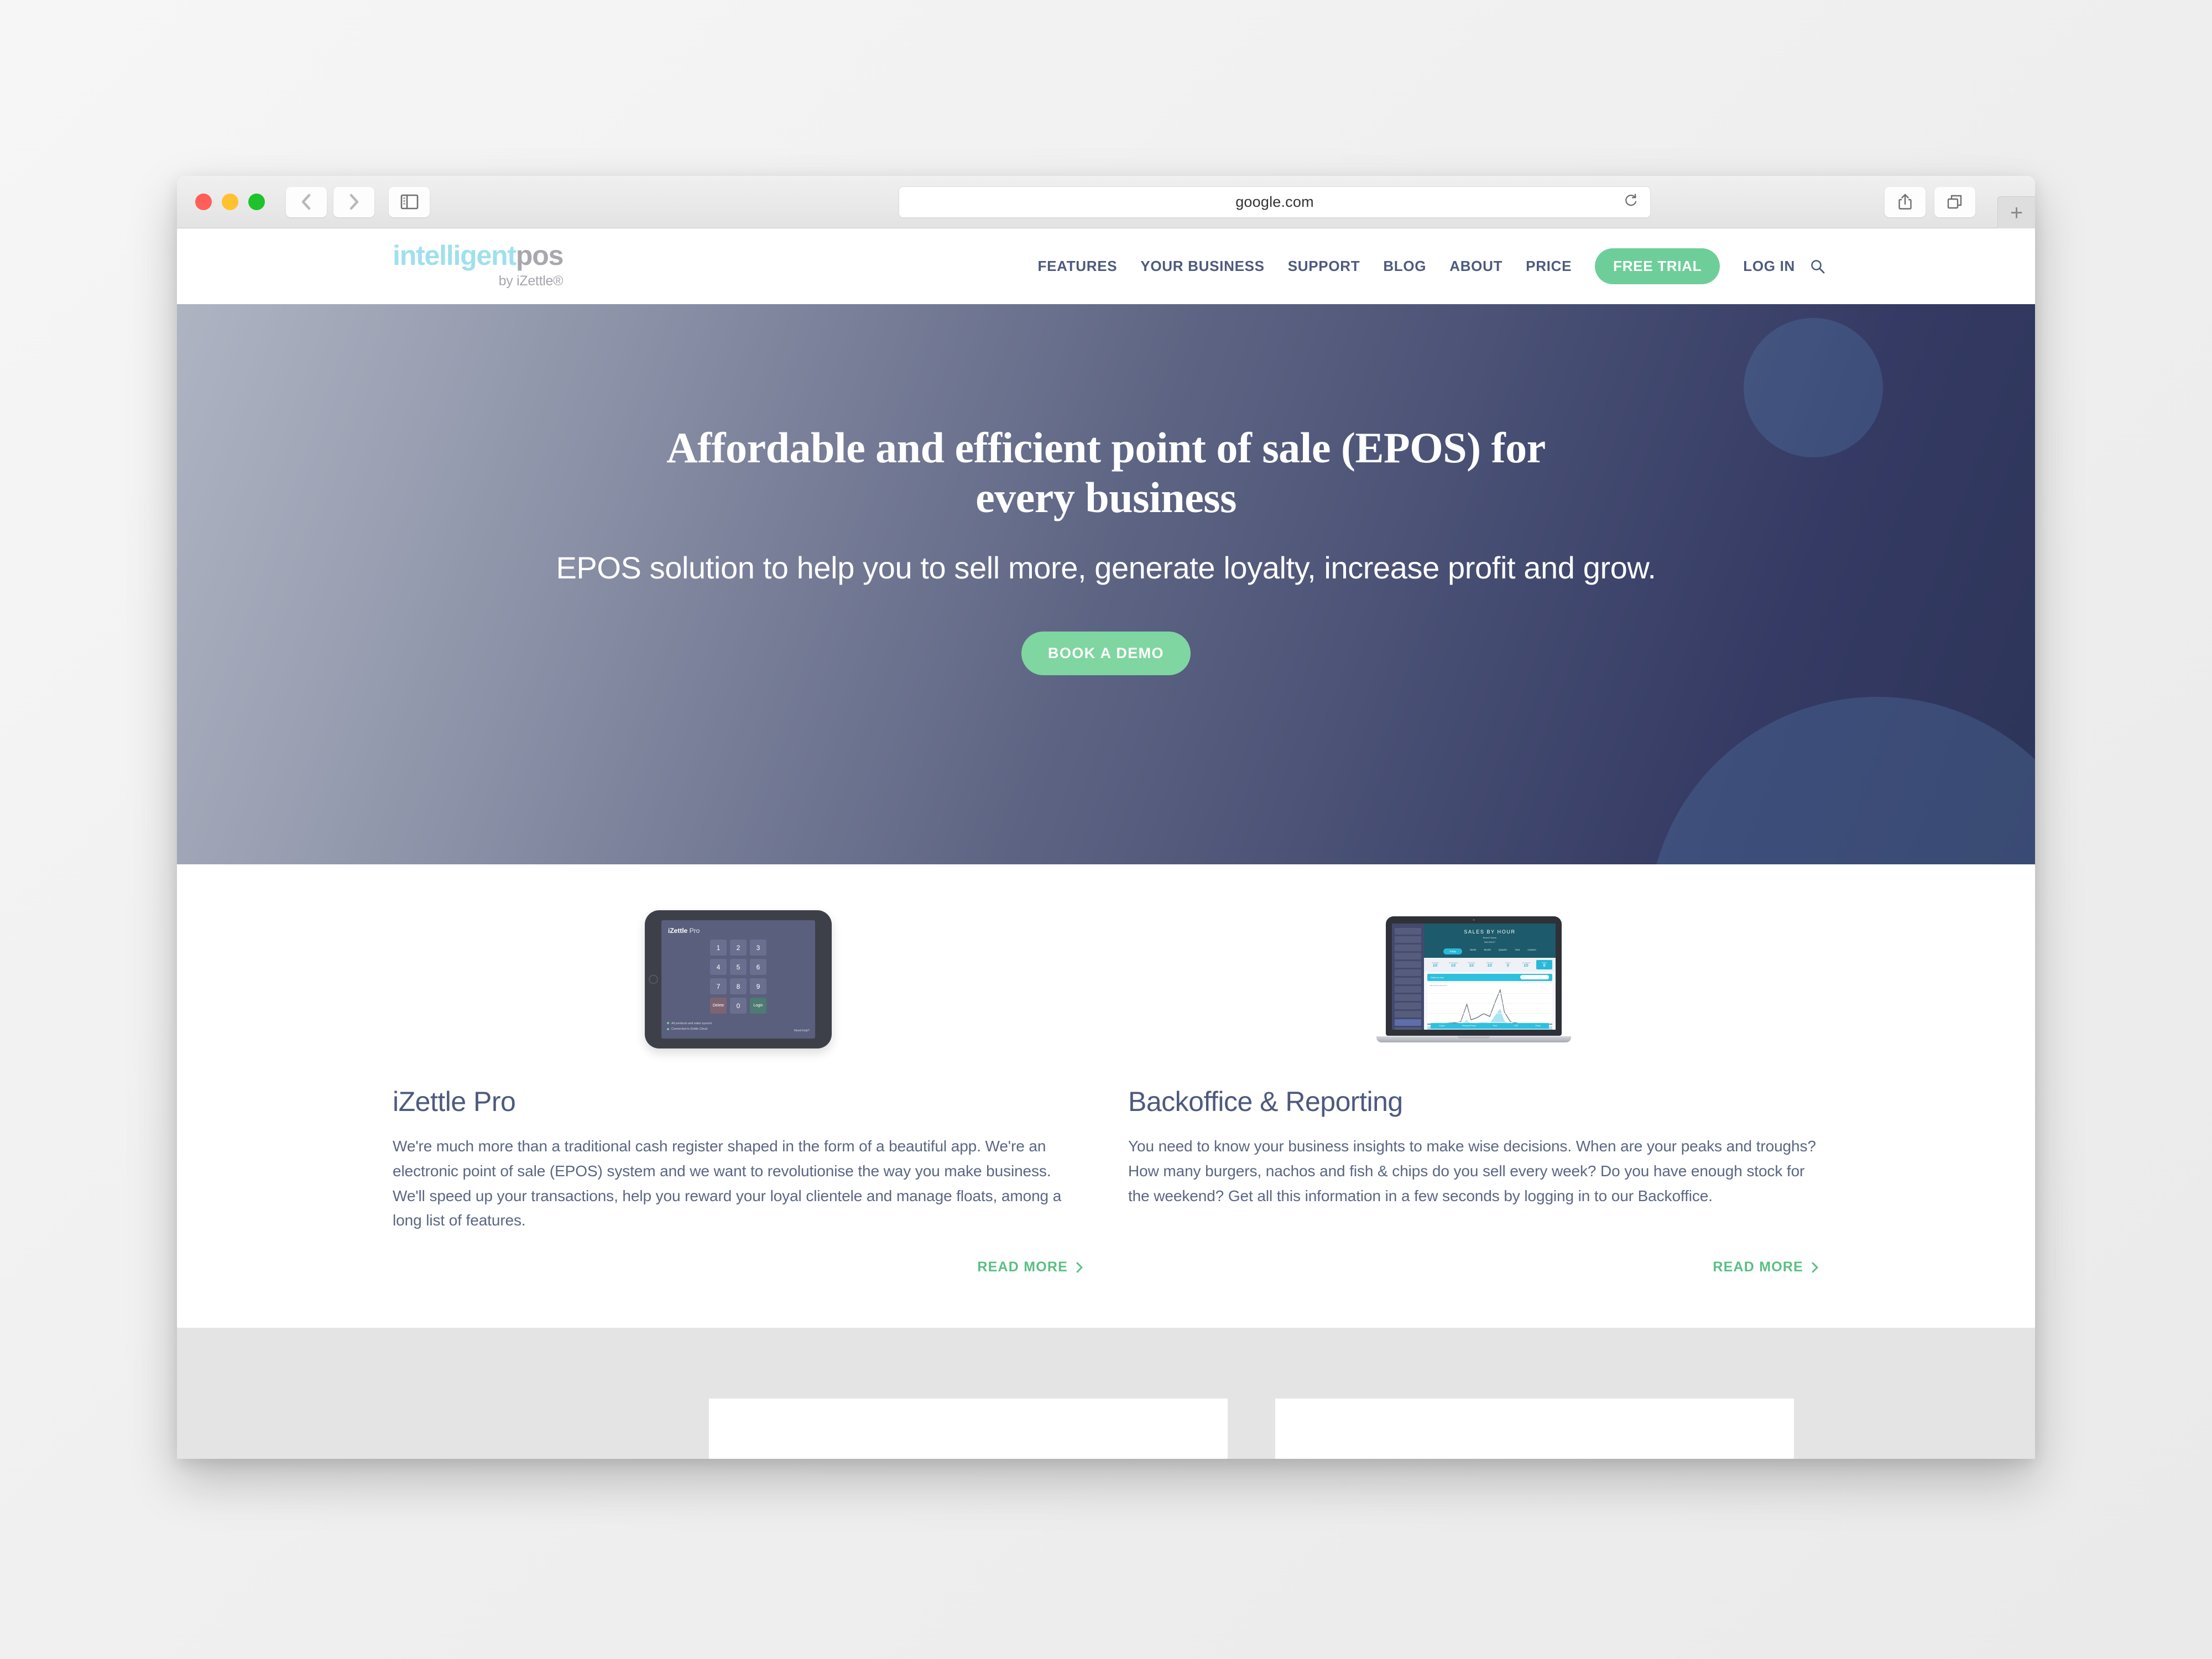 The height and width of the screenshot is (1659, 2212). What do you see at coordinates (1453, 951) in the screenshot?
I see `tab-today: Today` at bounding box center [1453, 951].